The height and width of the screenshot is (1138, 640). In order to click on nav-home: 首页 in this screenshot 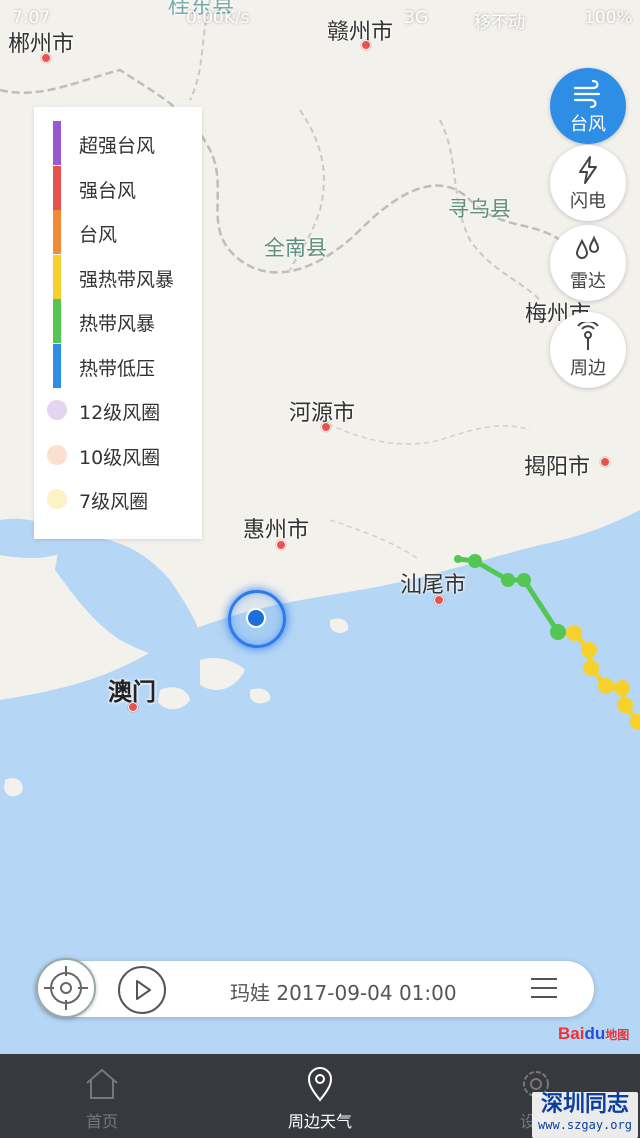, I will do `click(102, 1096)`.